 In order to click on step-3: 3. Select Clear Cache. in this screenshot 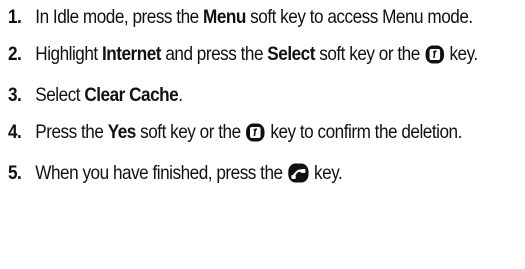, I will do `click(266, 95)`.